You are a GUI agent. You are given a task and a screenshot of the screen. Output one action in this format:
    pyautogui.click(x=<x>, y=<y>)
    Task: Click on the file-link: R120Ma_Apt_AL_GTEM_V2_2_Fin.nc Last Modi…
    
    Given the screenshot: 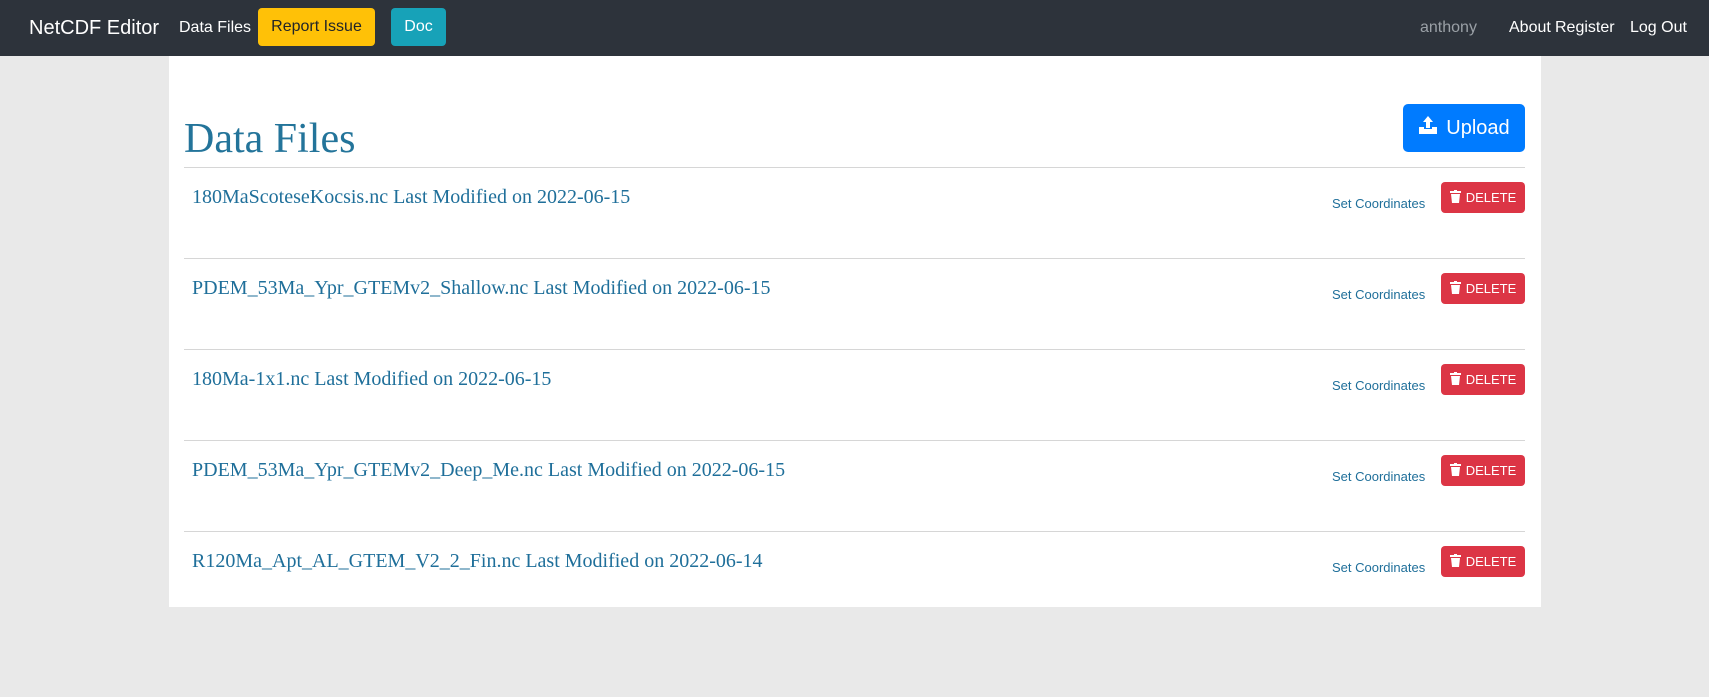 What is the action you would take?
    pyautogui.click(x=477, y=561)
    